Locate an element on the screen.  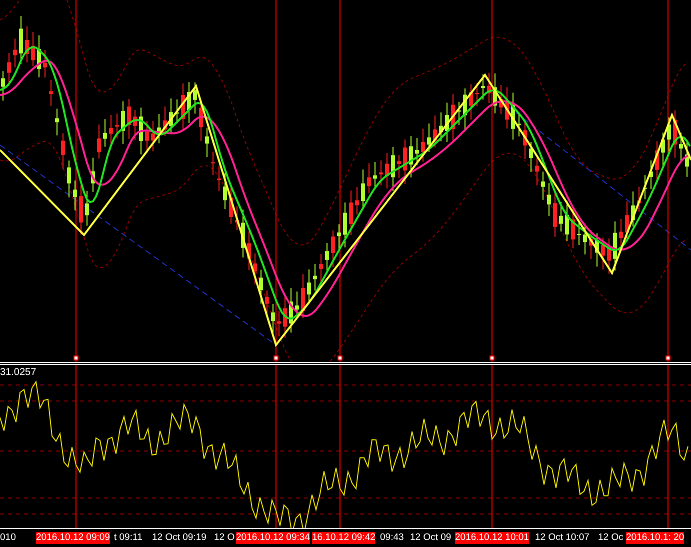
time-label: 2016.10.1: 20 is located at coordinates (655, 538).